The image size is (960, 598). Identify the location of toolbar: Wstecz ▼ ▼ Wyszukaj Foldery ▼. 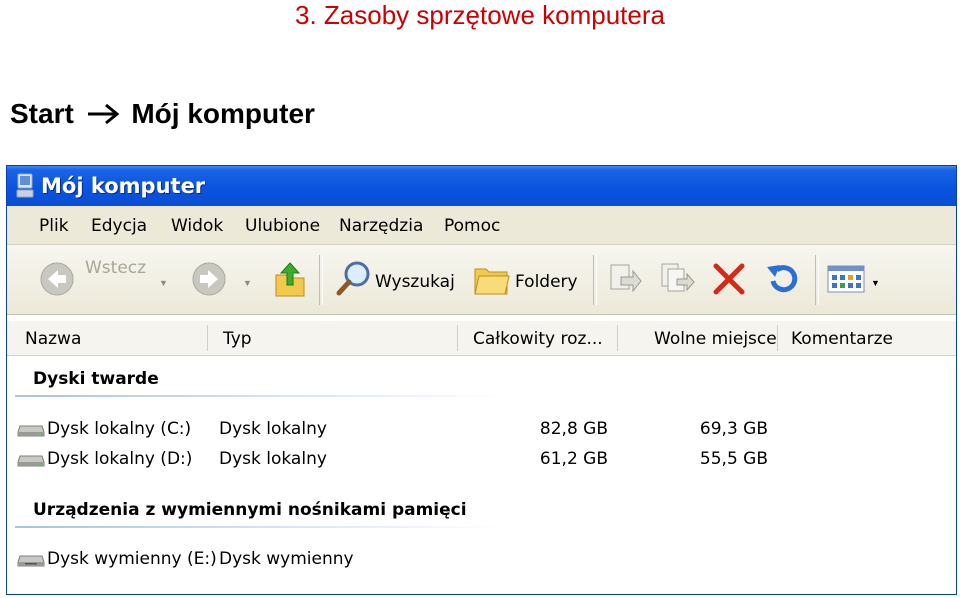
(481, 280).